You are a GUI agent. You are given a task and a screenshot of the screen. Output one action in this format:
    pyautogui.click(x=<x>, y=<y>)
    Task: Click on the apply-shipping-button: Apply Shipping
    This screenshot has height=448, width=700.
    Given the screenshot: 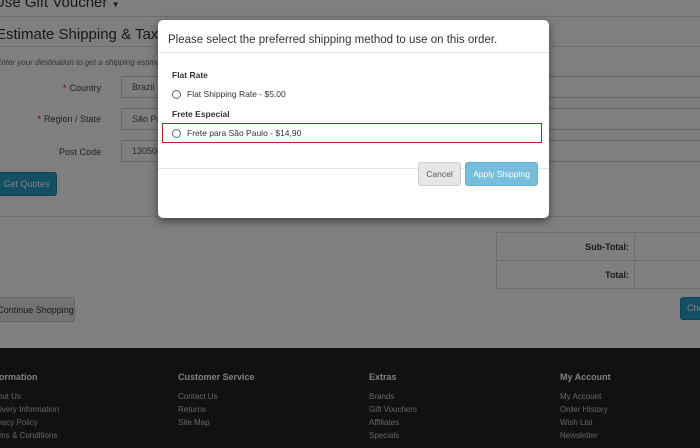 What is the action you would take?
    pyautogui.click(x=501, y=174)
    